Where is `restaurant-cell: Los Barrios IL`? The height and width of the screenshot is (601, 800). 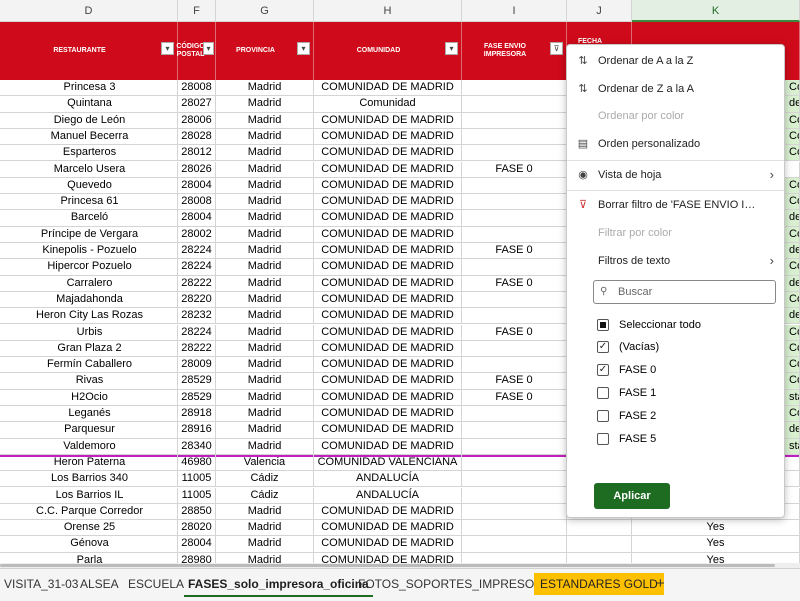
restaurant-cell: Los Barrios IL is located at coordinates (89, 495).